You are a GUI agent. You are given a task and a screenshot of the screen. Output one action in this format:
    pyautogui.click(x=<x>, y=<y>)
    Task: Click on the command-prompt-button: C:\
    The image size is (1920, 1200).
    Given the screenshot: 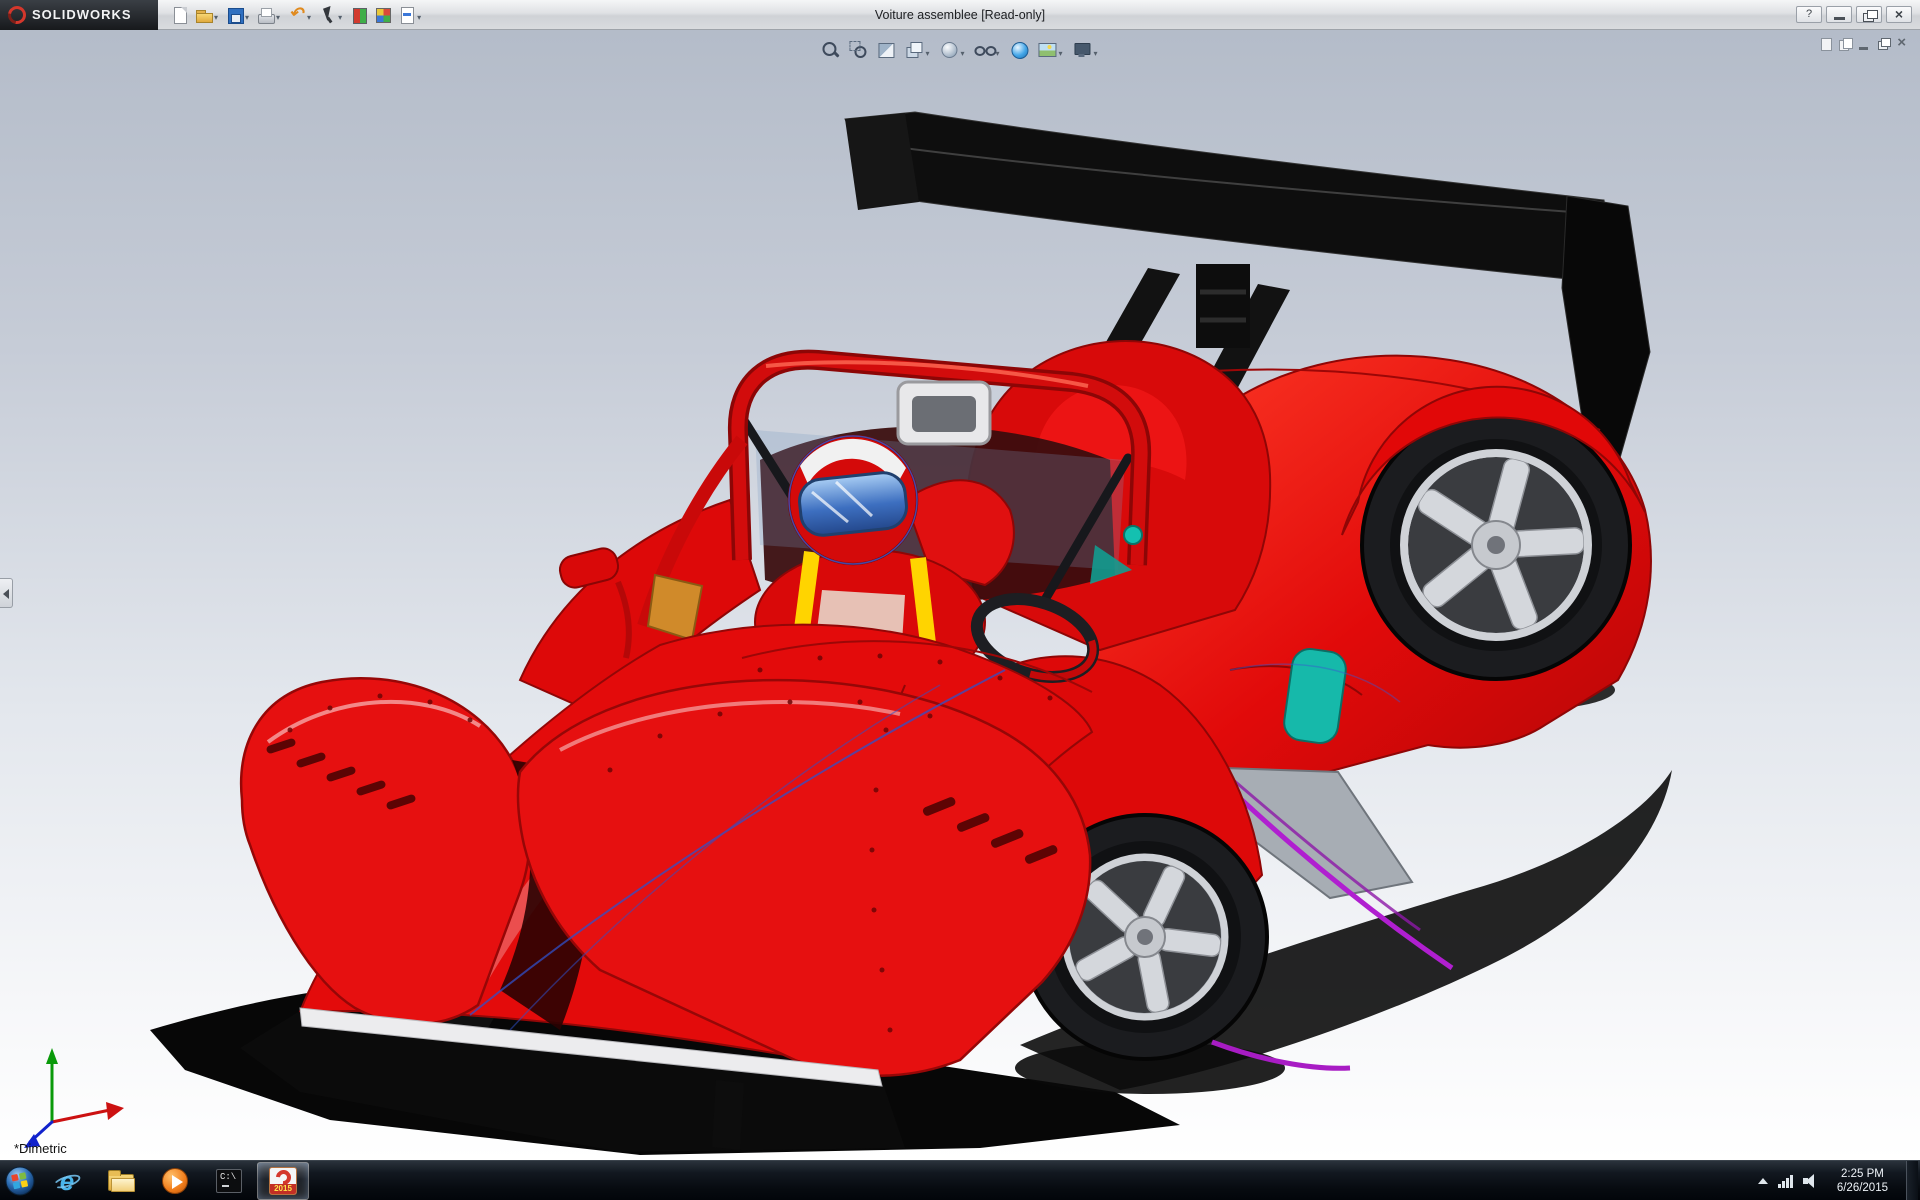 What is the action you would take?
    pyautogui.click(x=229, y=1181)
    